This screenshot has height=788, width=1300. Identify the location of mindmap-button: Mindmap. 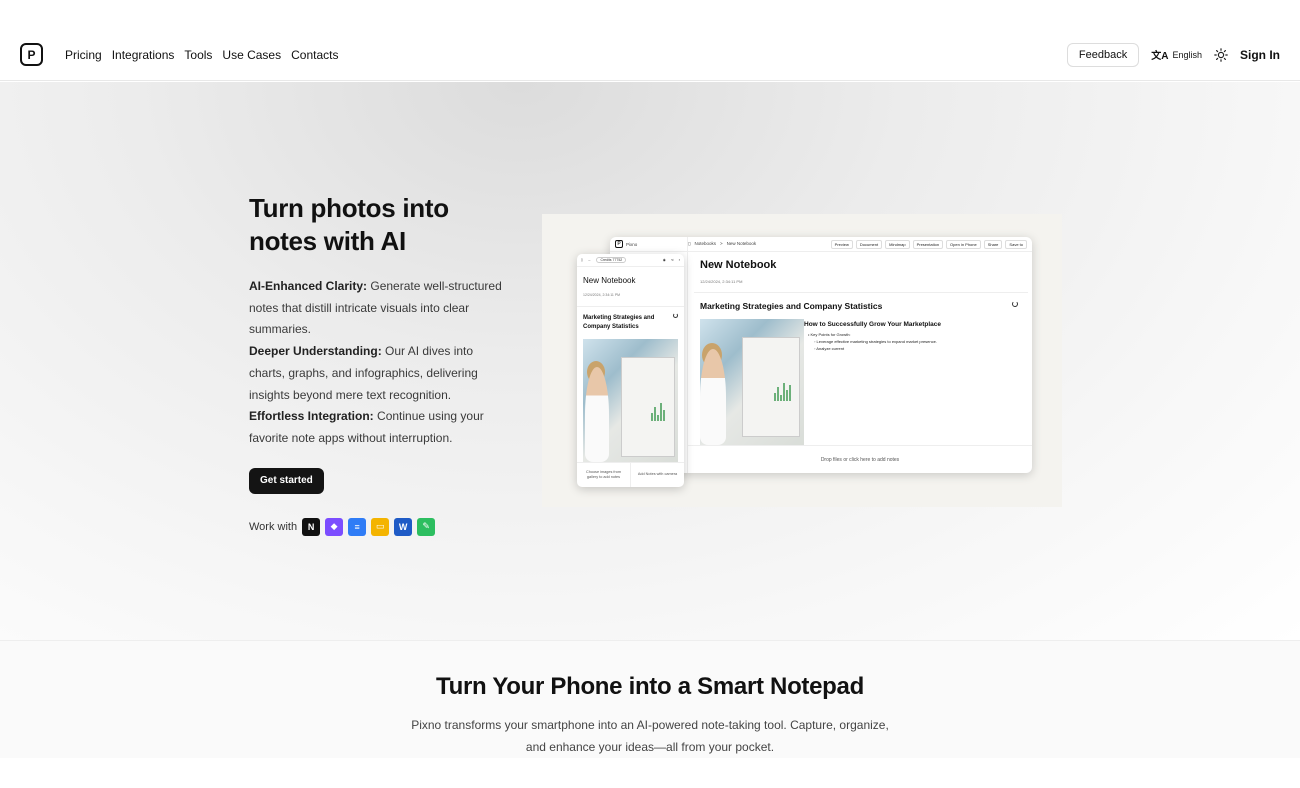
(897, 244).